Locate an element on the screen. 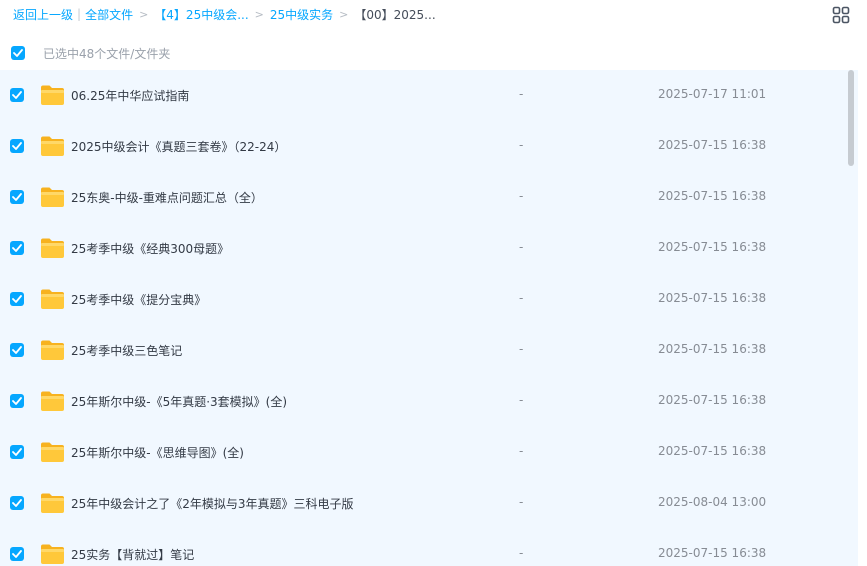 The height and width of the screenshot is (566, 867). vertical-scrollbar is located at coordinates (851, 118).